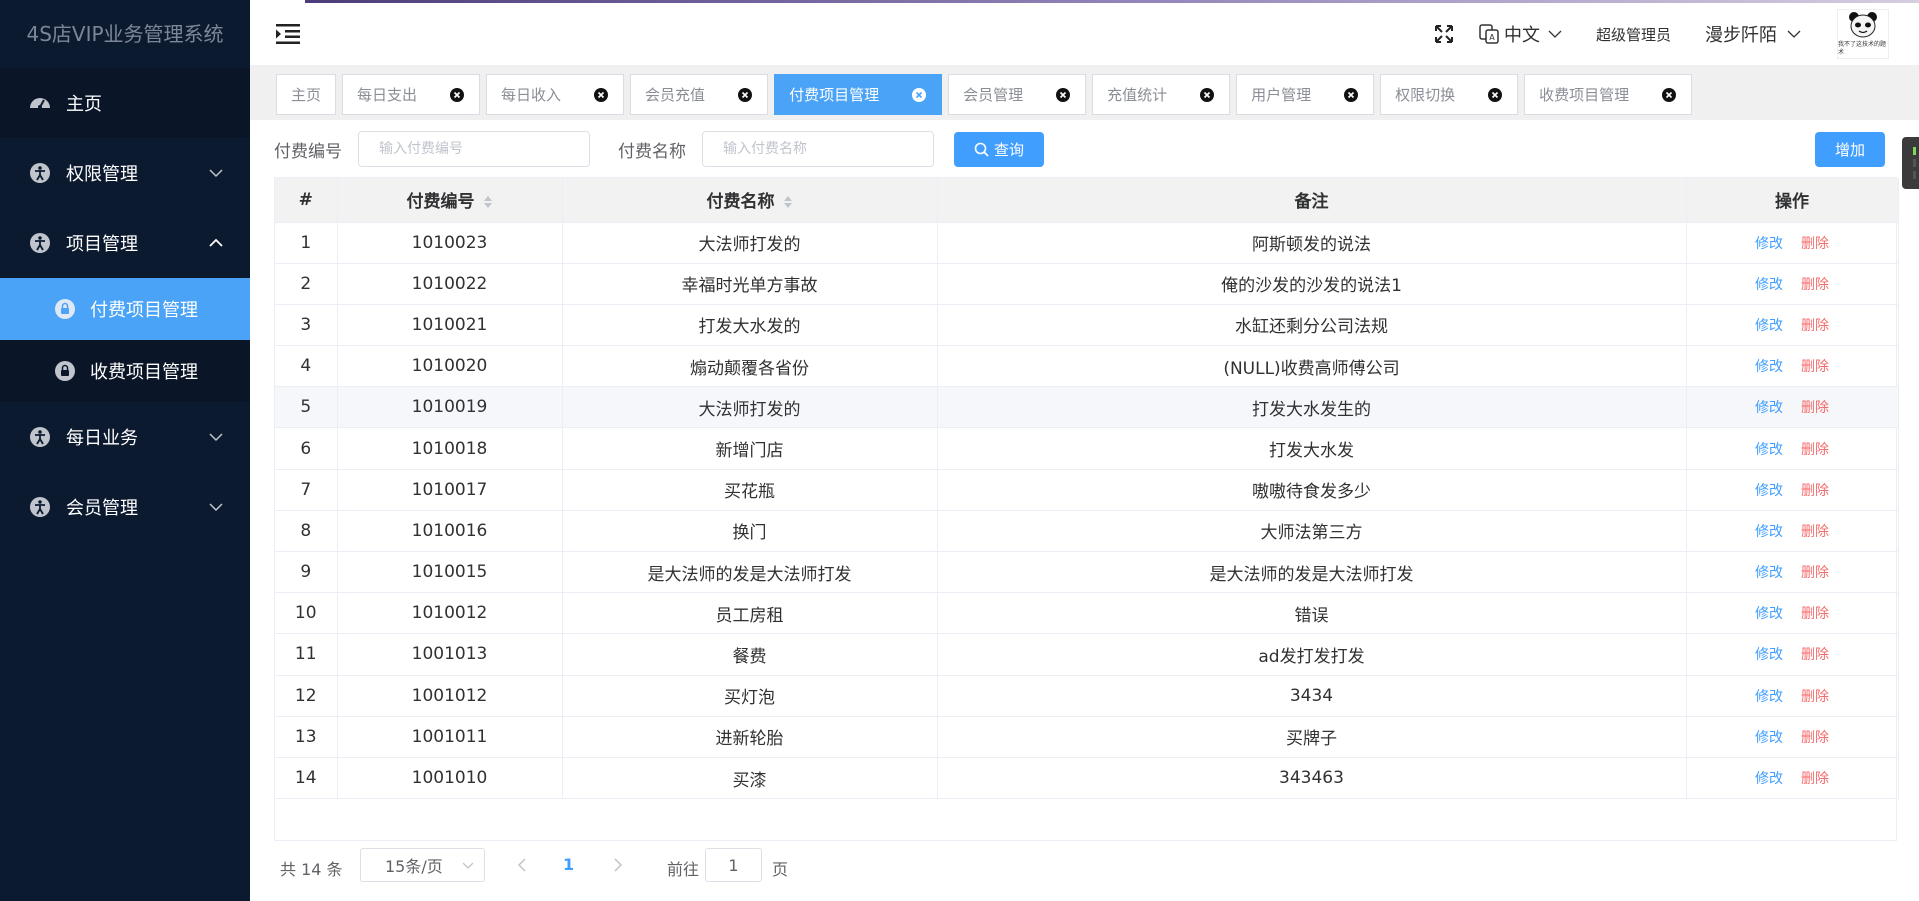 The height and width of the screenshot is (901, 1919). Describe the element at coordinates (65, 309) in the screenshot. I see `lock-icon` at that location.